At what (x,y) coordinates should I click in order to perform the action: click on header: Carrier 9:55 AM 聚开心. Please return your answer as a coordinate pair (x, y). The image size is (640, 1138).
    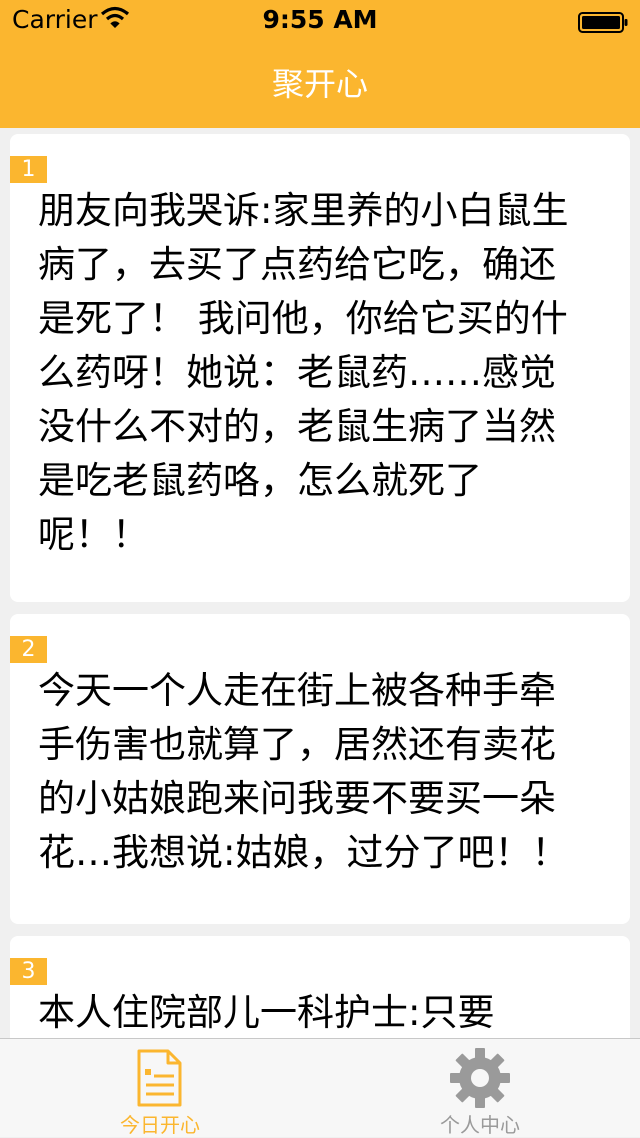
    Looking at the image, I should click on (320, 64).